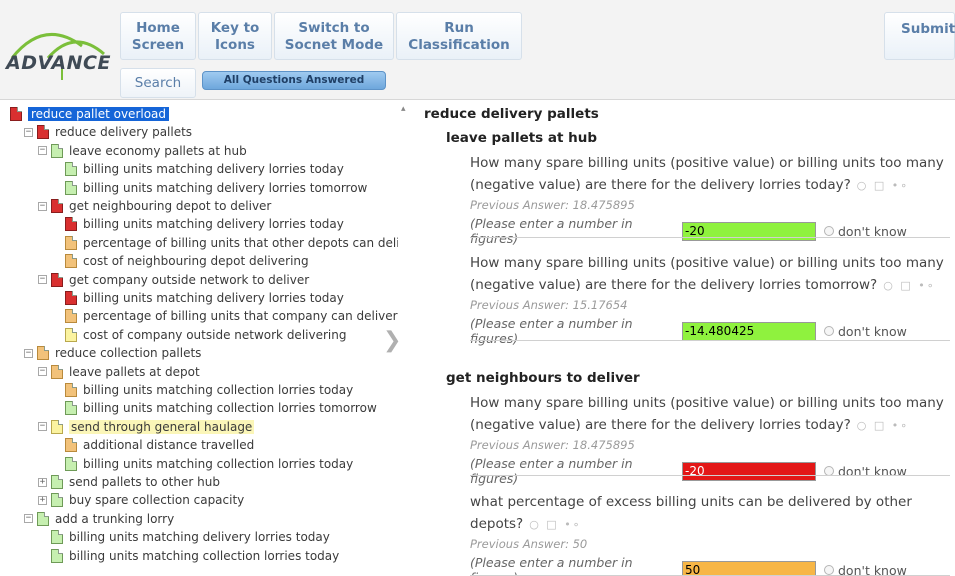 This screenshot has height=576, width=955. Describe the element at coordinates (189, 280) in the screenshot. I see `tree-node-label: get company outside network to deliver` at that location.